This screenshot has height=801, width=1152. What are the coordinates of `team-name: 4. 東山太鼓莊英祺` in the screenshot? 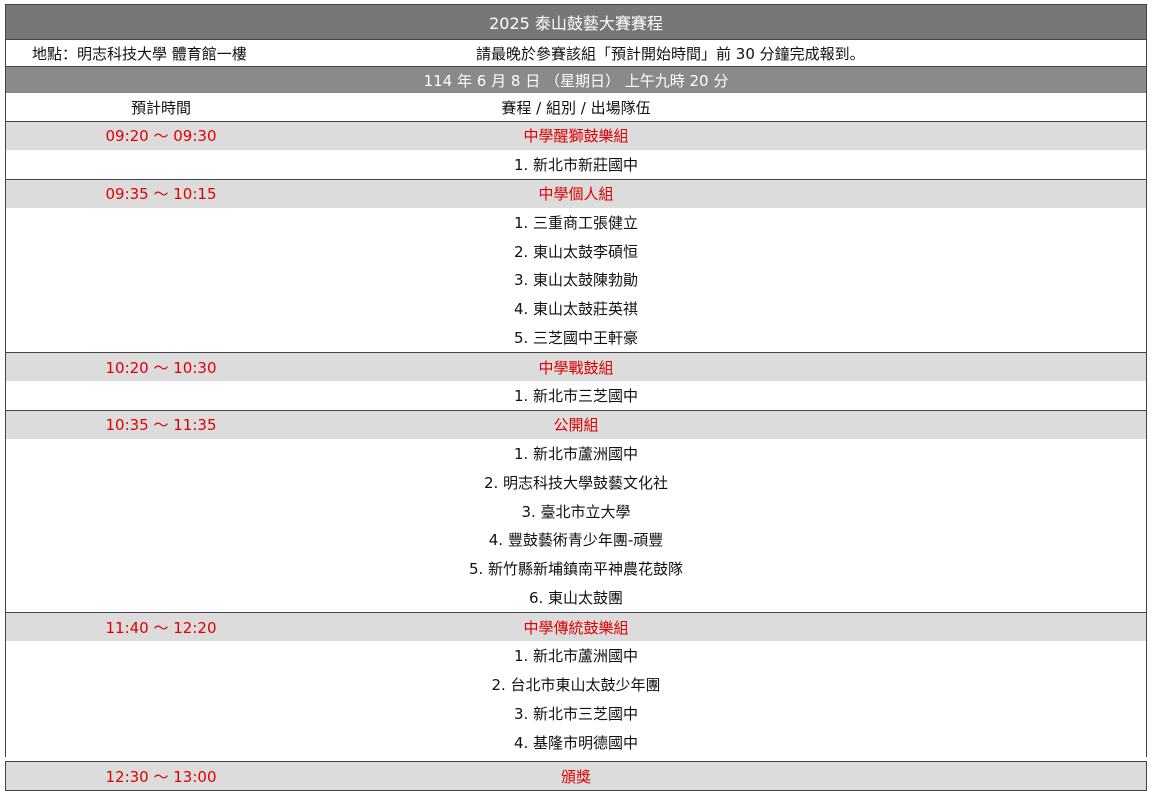 It's located at (576, 309).